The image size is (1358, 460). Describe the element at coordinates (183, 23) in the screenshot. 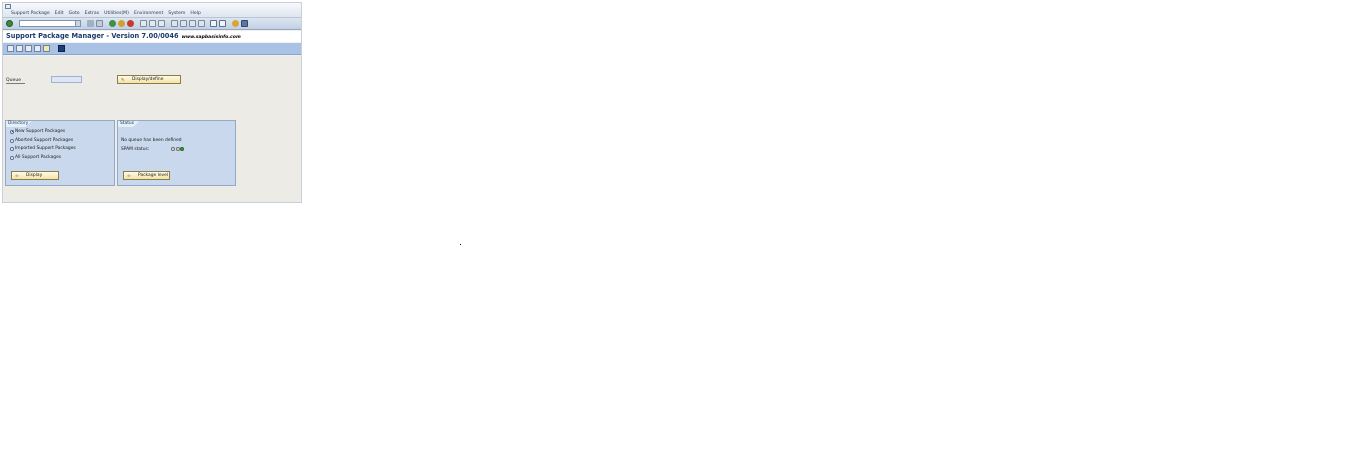

I see `previous-page-icon` at that location.